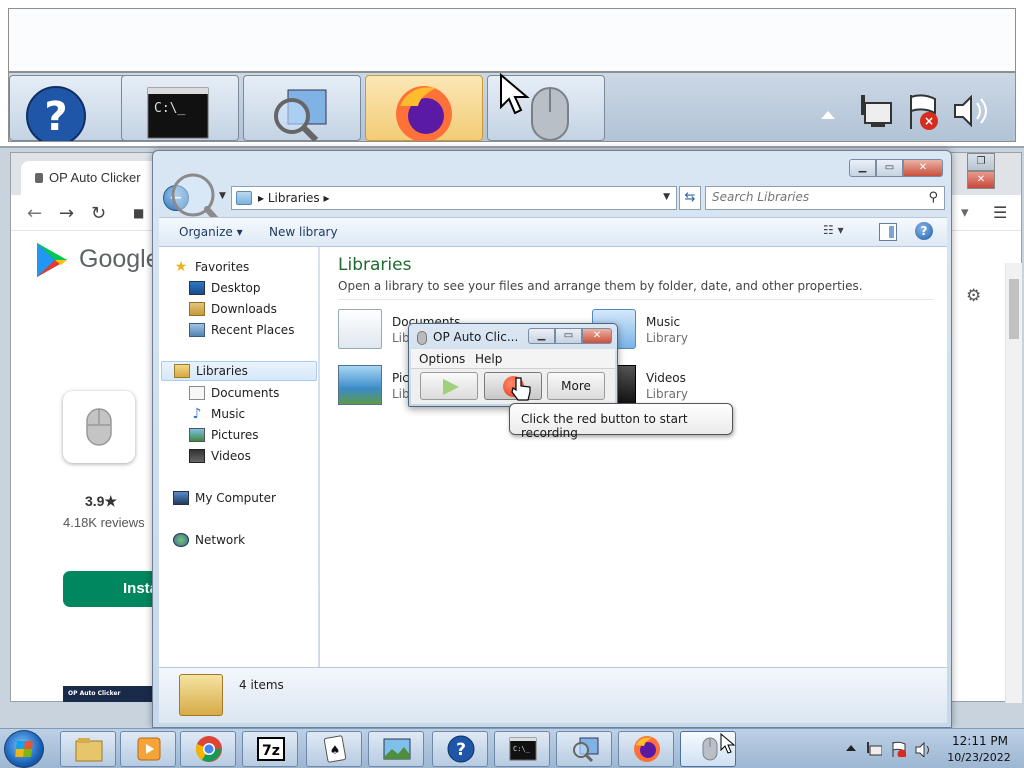  I want to click on clock-time: 12:11 PM, so click(980, 741).